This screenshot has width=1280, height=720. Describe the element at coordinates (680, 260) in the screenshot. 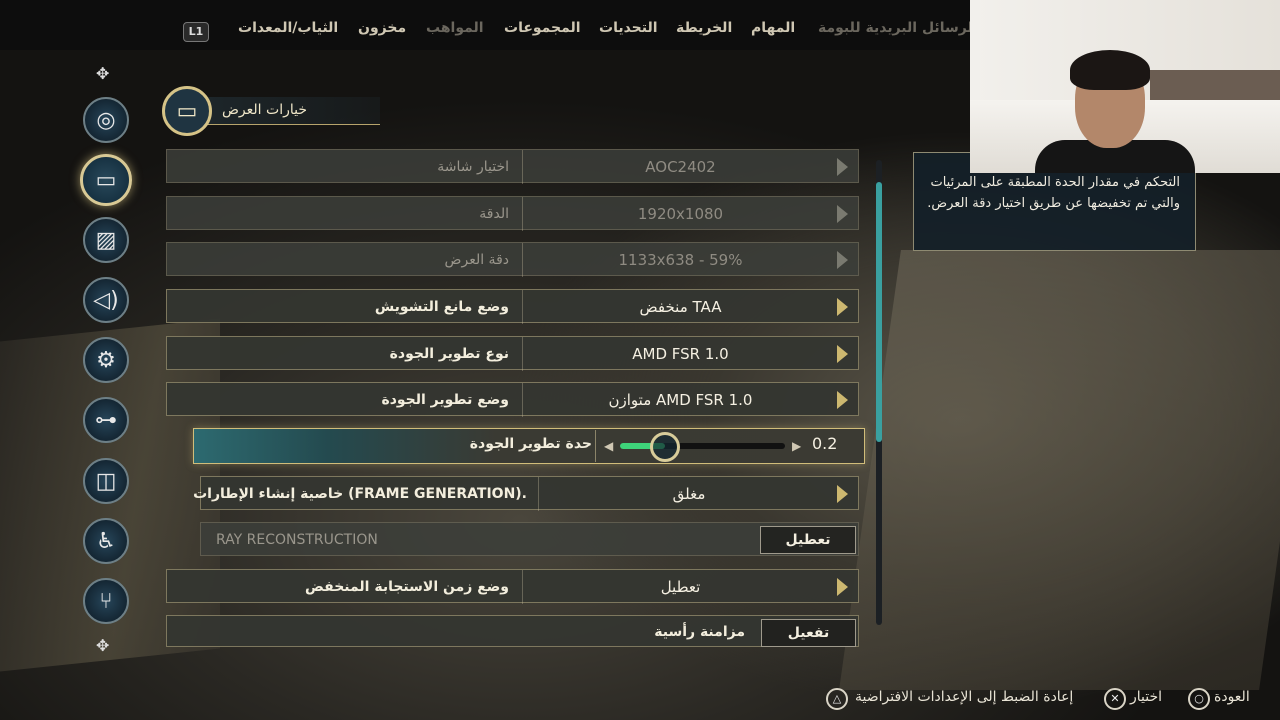

I see `setting-value: 1133x638 - 59%` at that location.